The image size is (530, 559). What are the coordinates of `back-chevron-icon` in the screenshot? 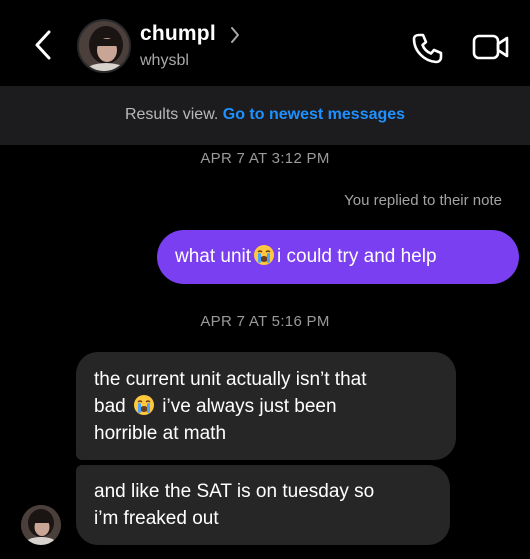 It's located at (43, 45).